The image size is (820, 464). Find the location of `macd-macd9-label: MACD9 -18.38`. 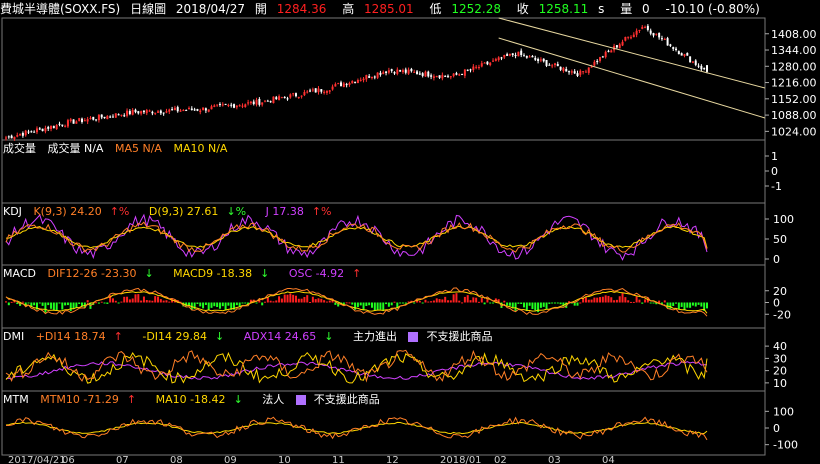

macd-macd9-label: MACD9 -18.38 is located at coordinates (213, 273).